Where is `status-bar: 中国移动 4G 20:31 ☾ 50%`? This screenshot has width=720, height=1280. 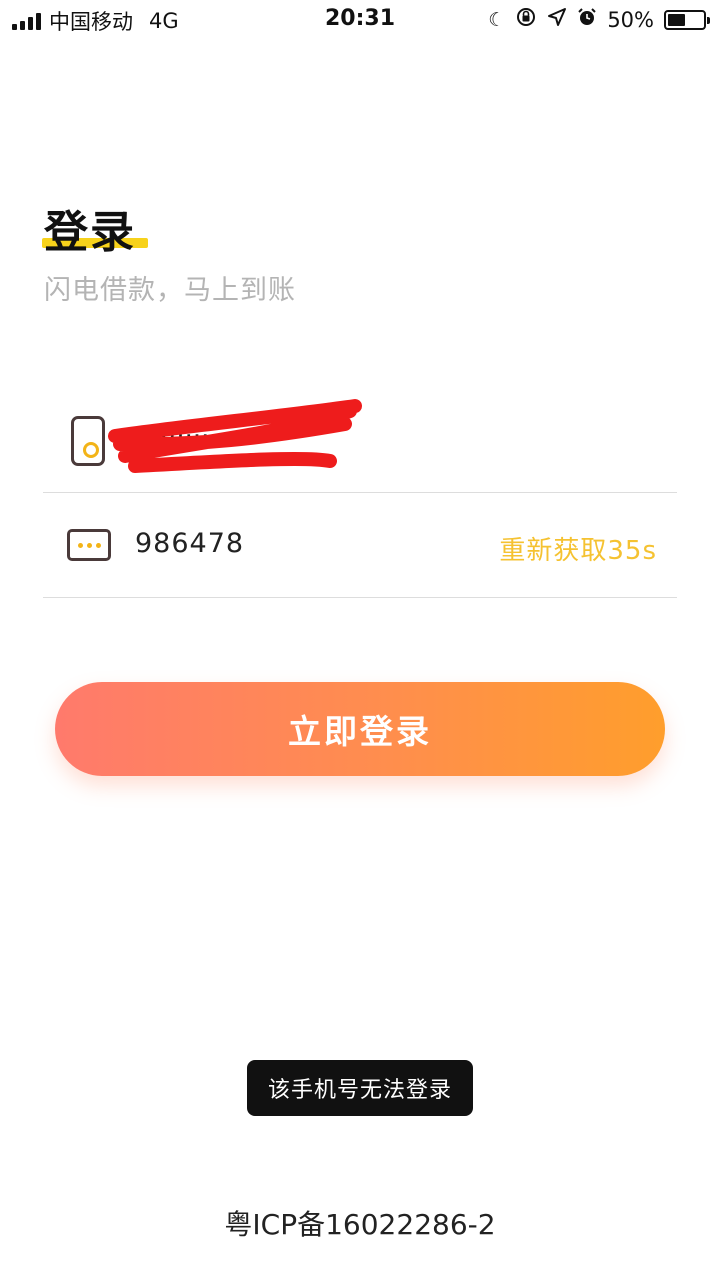
status-bar: 中国移动 4G 20:31 ☾ 50% is located at coordinates (360, 20).